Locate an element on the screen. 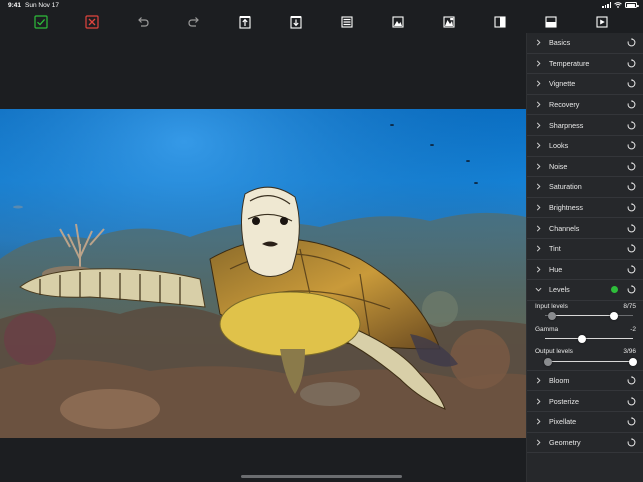  battery-icon is located at coordinates (632, 5).